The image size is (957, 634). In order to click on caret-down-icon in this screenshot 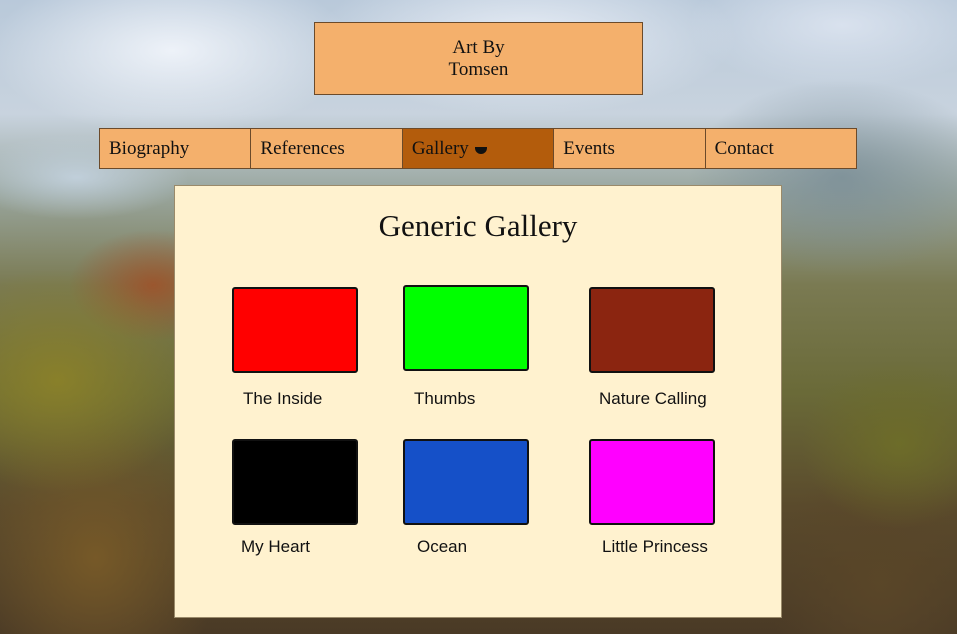, I will do `click(480, 150)`.